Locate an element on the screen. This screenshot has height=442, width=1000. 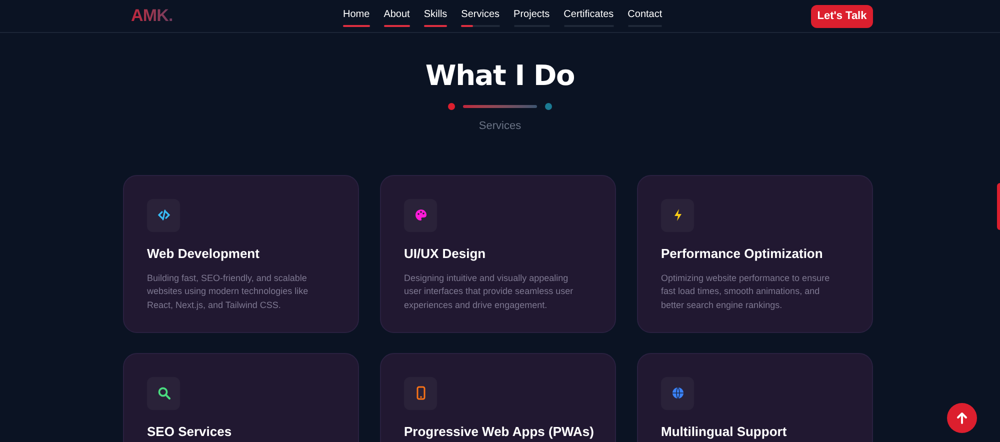
card-title: Web Development is located at coordinates (203, 254).